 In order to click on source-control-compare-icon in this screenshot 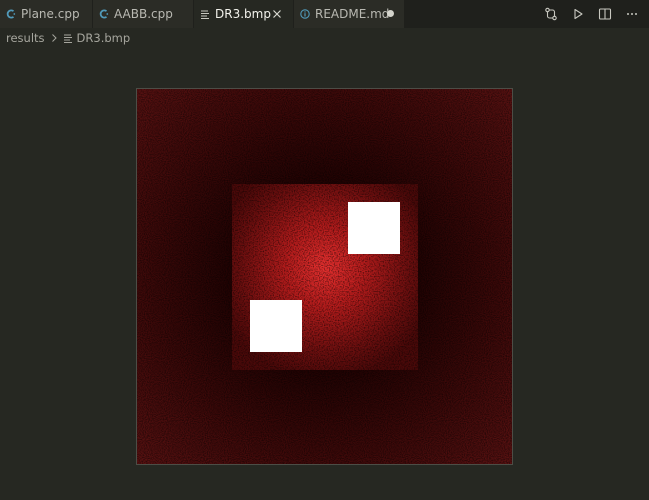, I will do `click(550, 14)`.